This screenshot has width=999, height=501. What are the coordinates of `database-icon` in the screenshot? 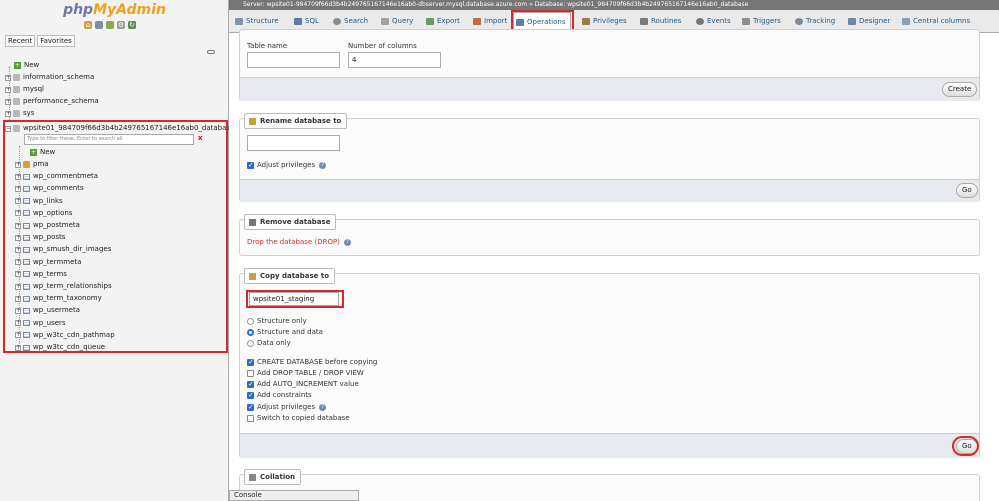 It's located at (16, 89).